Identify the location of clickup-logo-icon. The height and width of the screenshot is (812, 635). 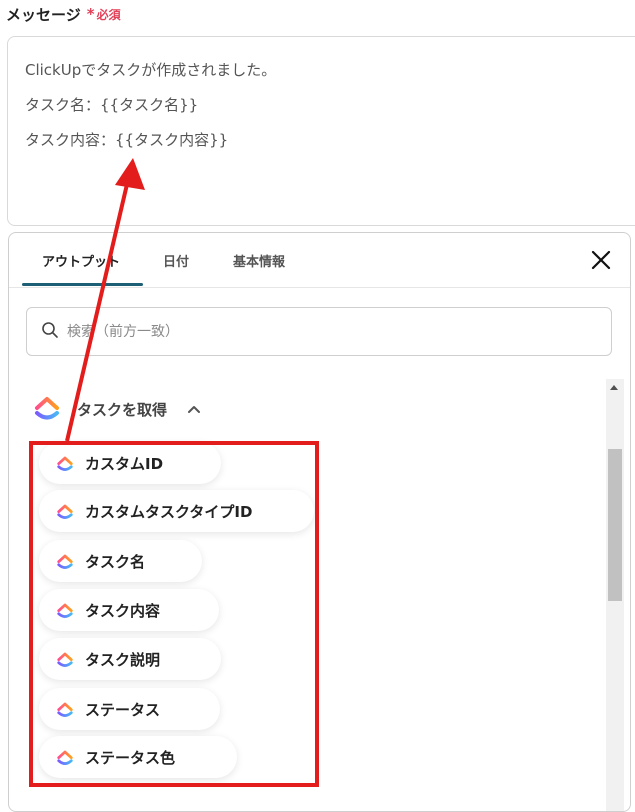
(47, 409).